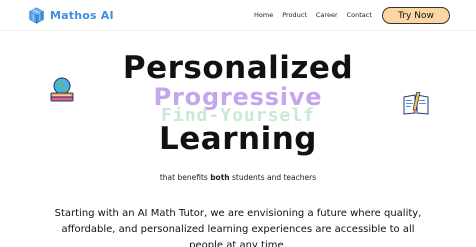 This screenshot has height=247, width=476. Describe the element at coordinates (416, 15) in the screenshot. I see `try-now-button: Try Now` at that location.